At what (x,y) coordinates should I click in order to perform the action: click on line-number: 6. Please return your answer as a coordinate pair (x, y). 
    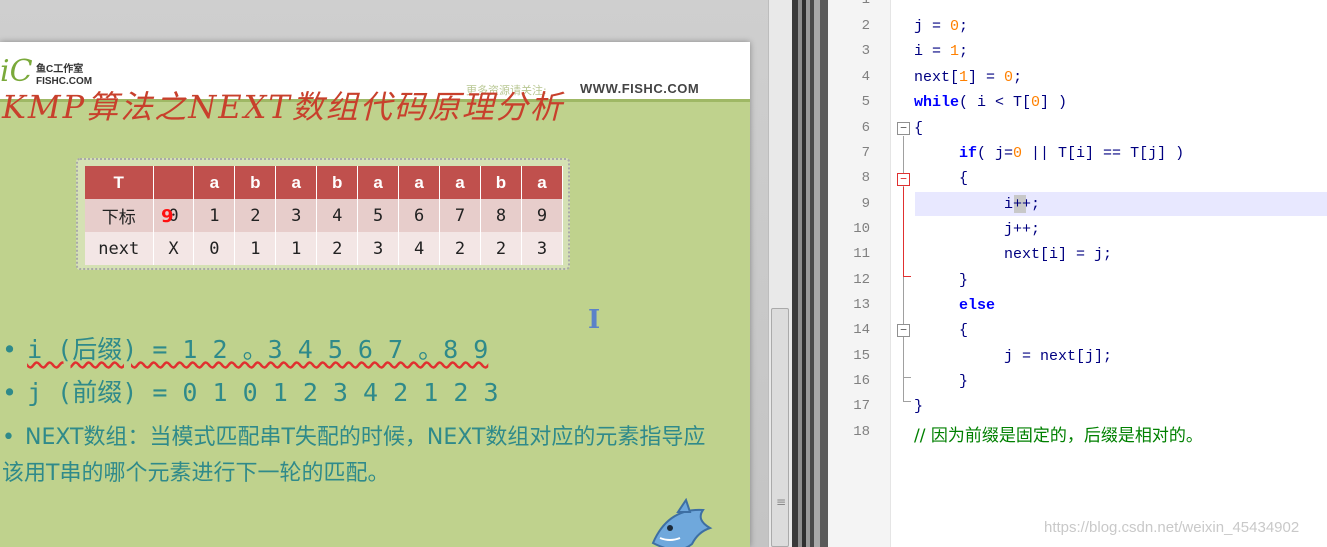
    Looking at the image, I should click on (865, 128).